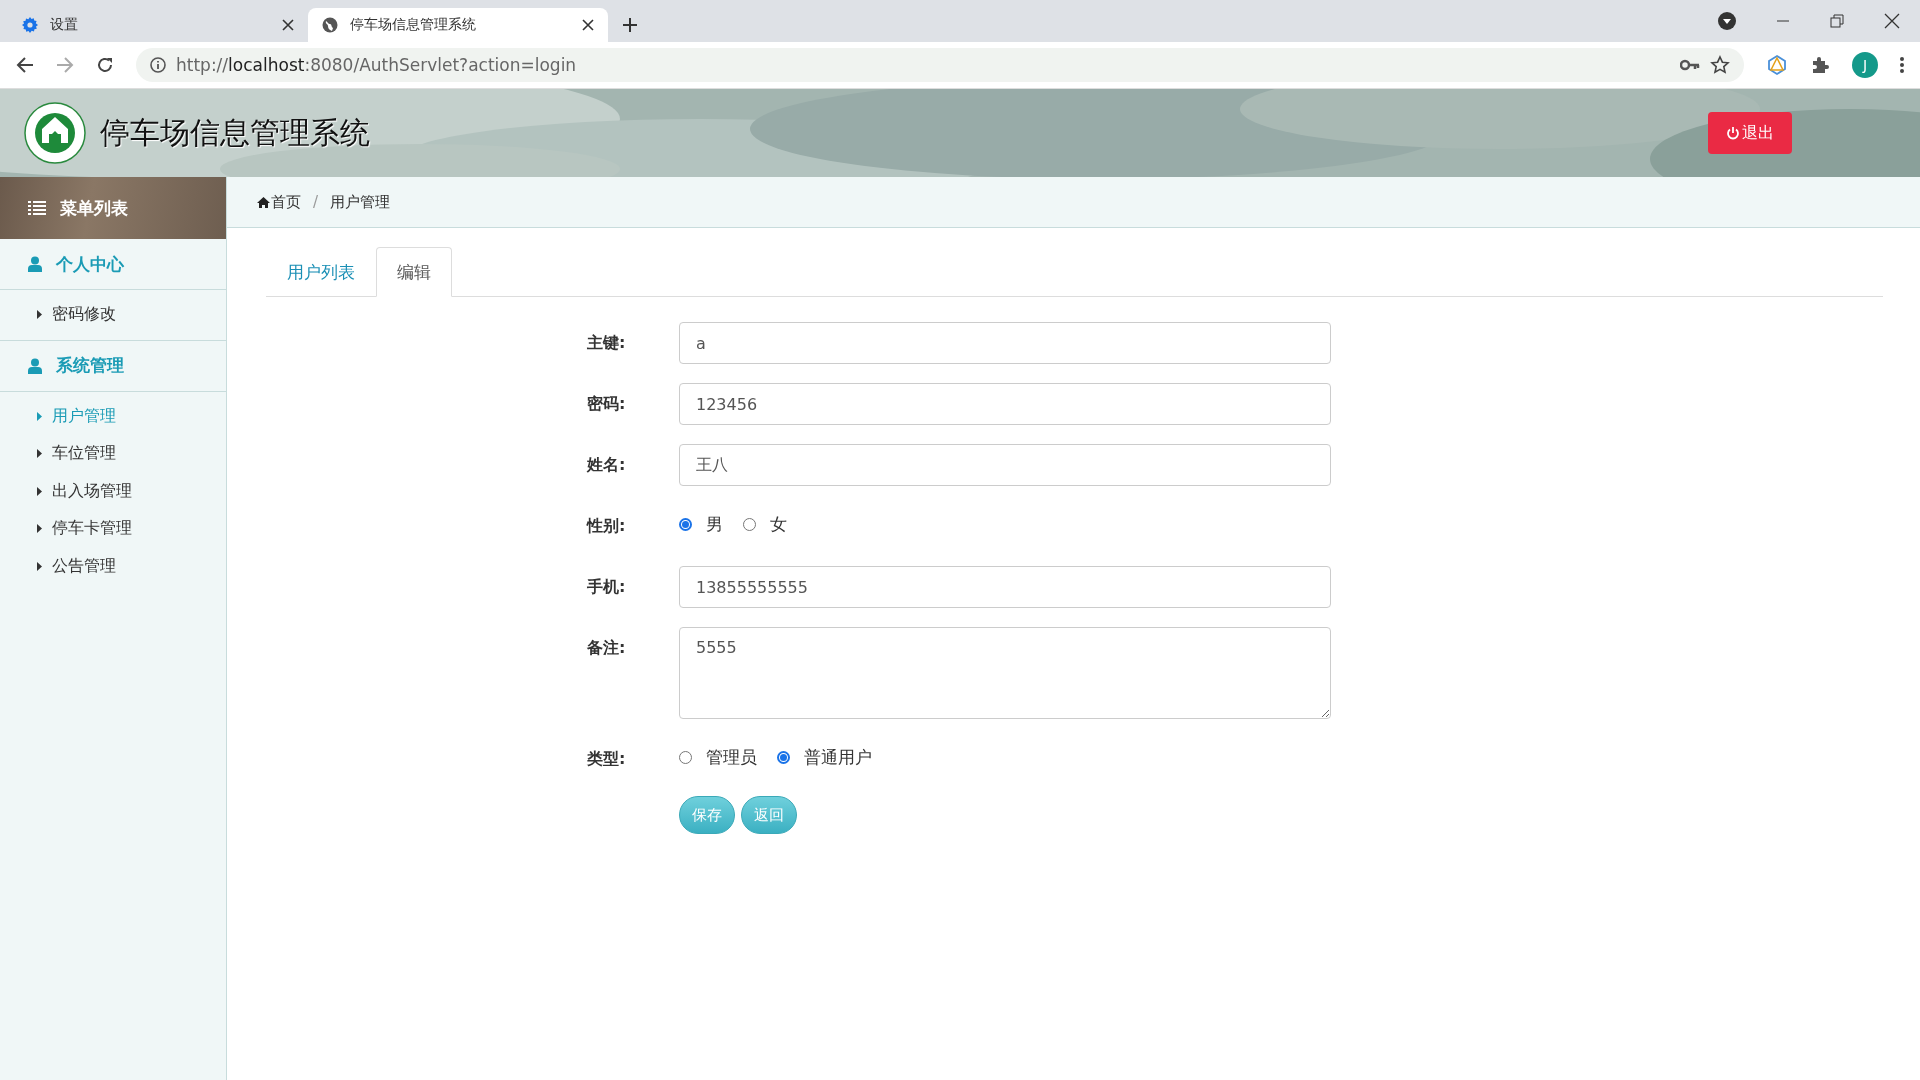 The image size is (1920, 1080). Describe the element at coordinates (731, 757) in the screenshot. I see `radio-label: 管理员` at that location.